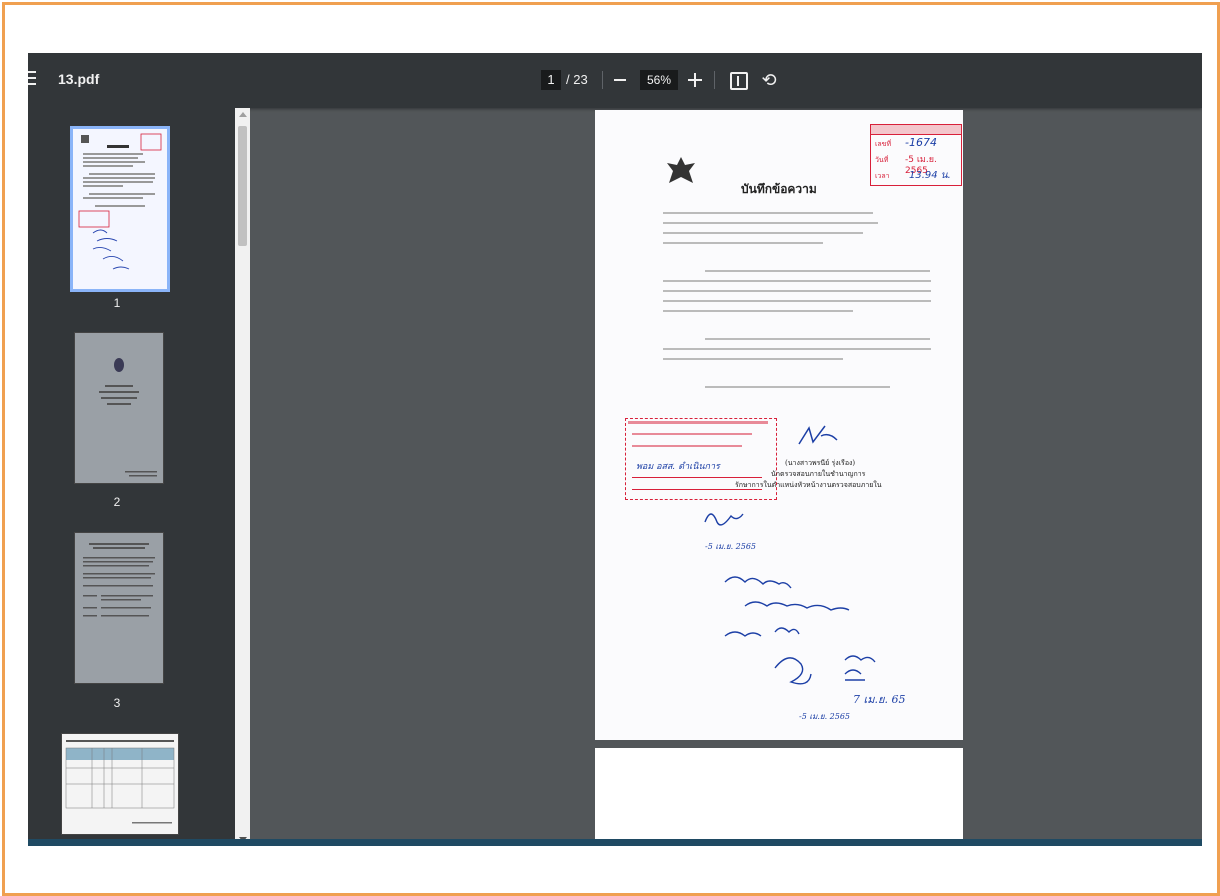 Image resolution: width=1220 pixels, height=896 pixels. I want to click on thumbnail-page-1-preview, so click(120, 209).